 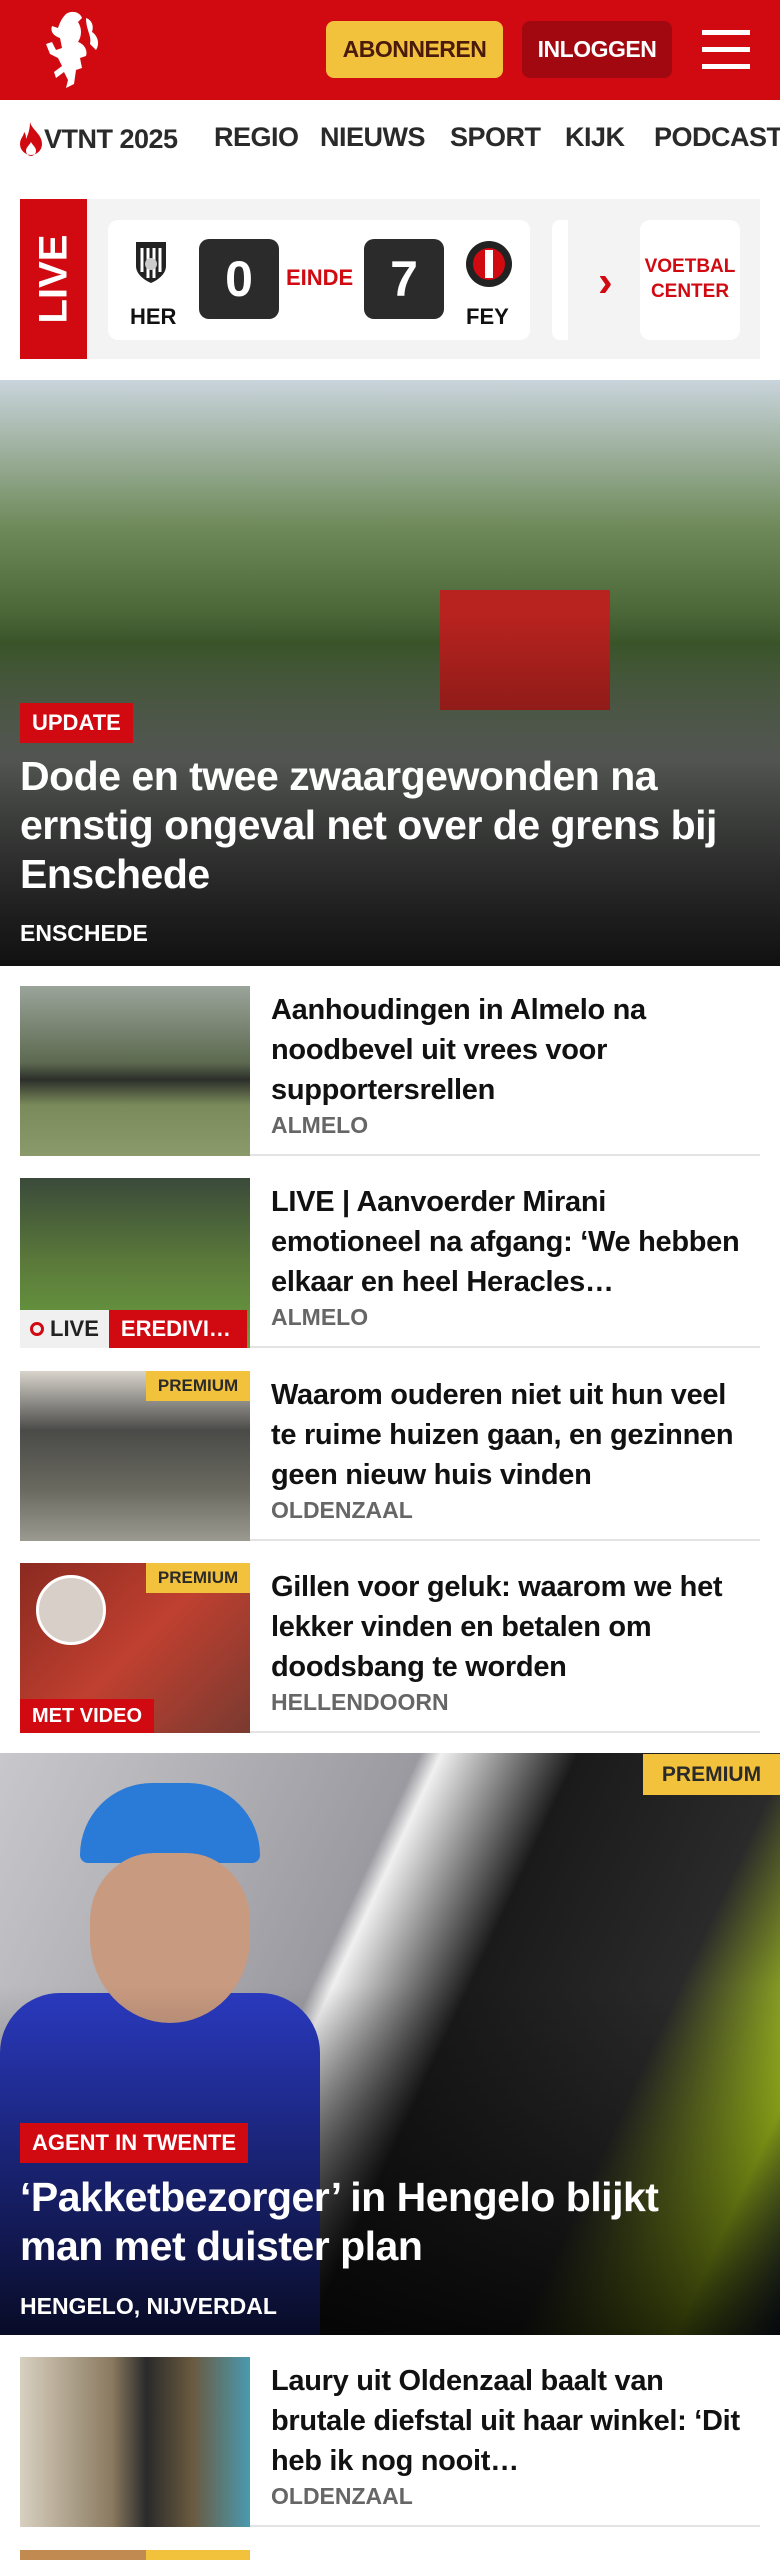 What do you see at coordinates (404, 279) in the screenshot?
I see `away-score: 7` at bounding box center [404, 279].